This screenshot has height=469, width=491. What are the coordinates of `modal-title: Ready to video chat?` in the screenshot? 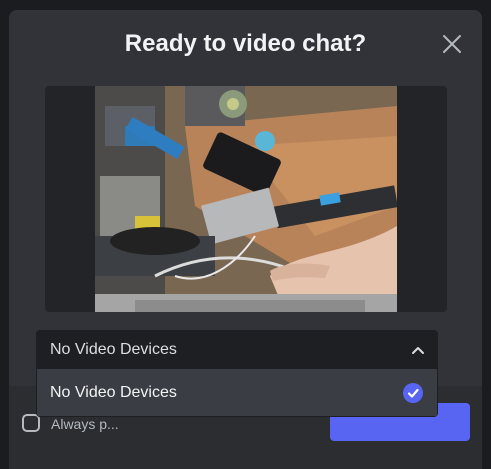 It's located at (245, 43).